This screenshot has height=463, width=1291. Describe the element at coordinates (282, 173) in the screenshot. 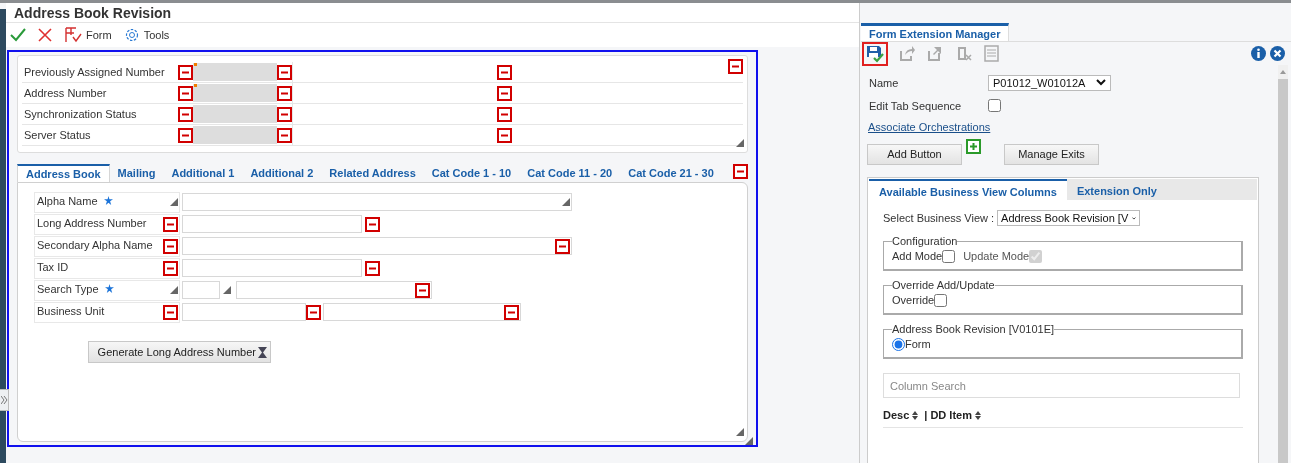

I see `tab: Additional 2` at that location.